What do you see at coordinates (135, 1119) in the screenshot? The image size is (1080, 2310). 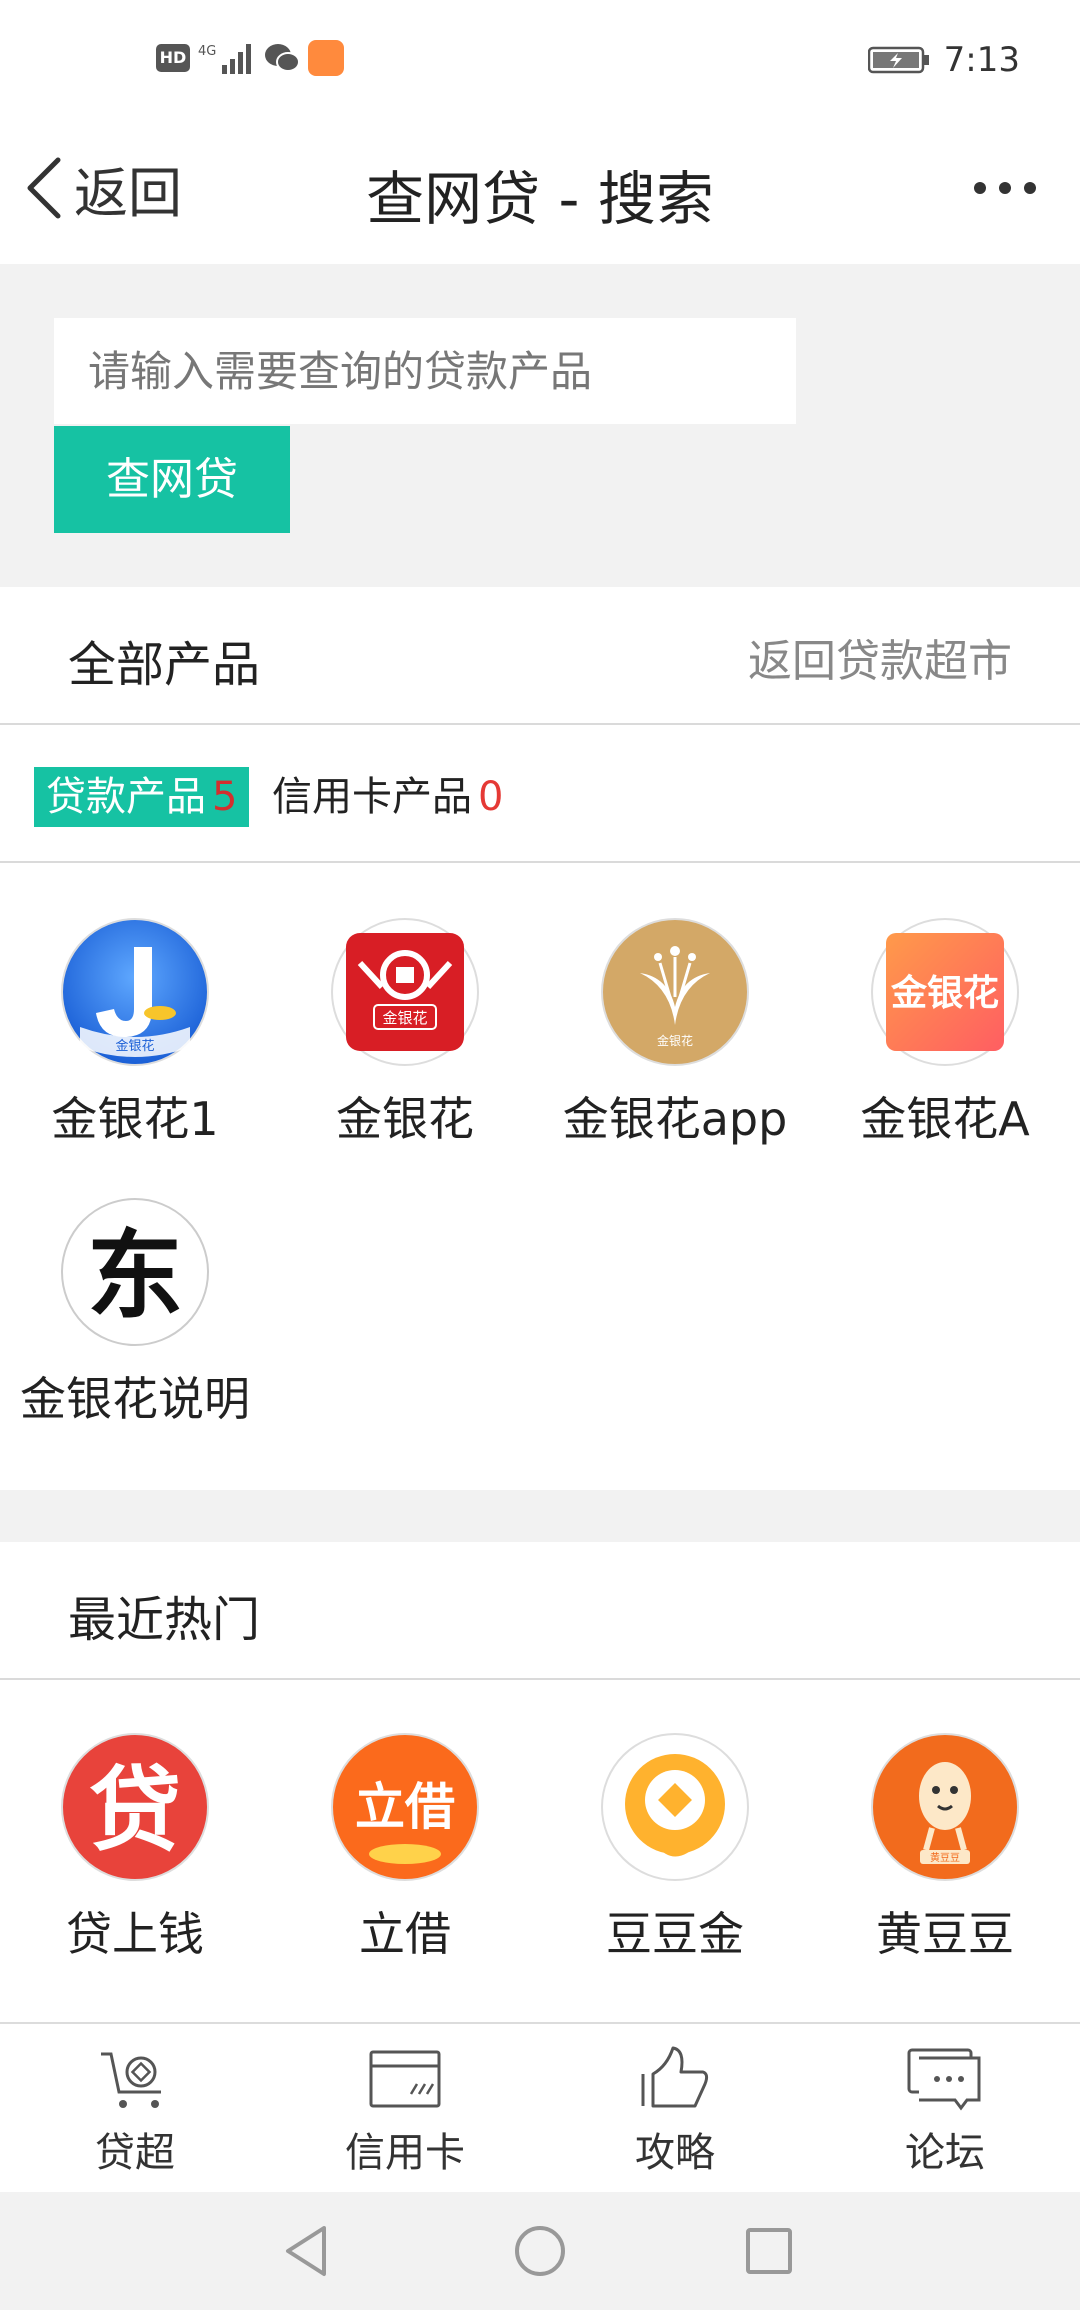 I see `product-label: 金银花1` at bounding box center [135, 1119].